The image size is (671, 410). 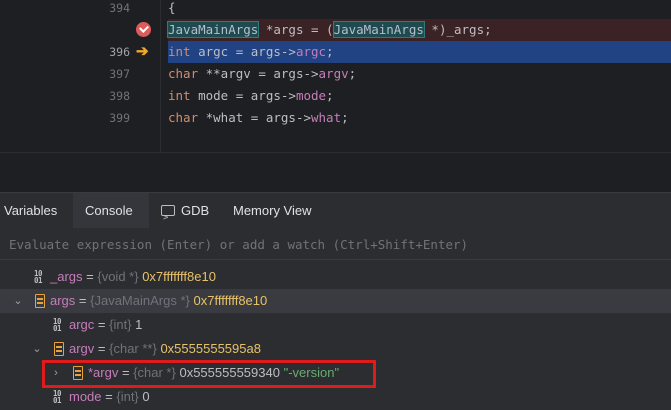 What do you see at coordinates (258, 117) in the screenshot?
I see `code-text: char *what = args->what;` at bounding box center [258, 117].